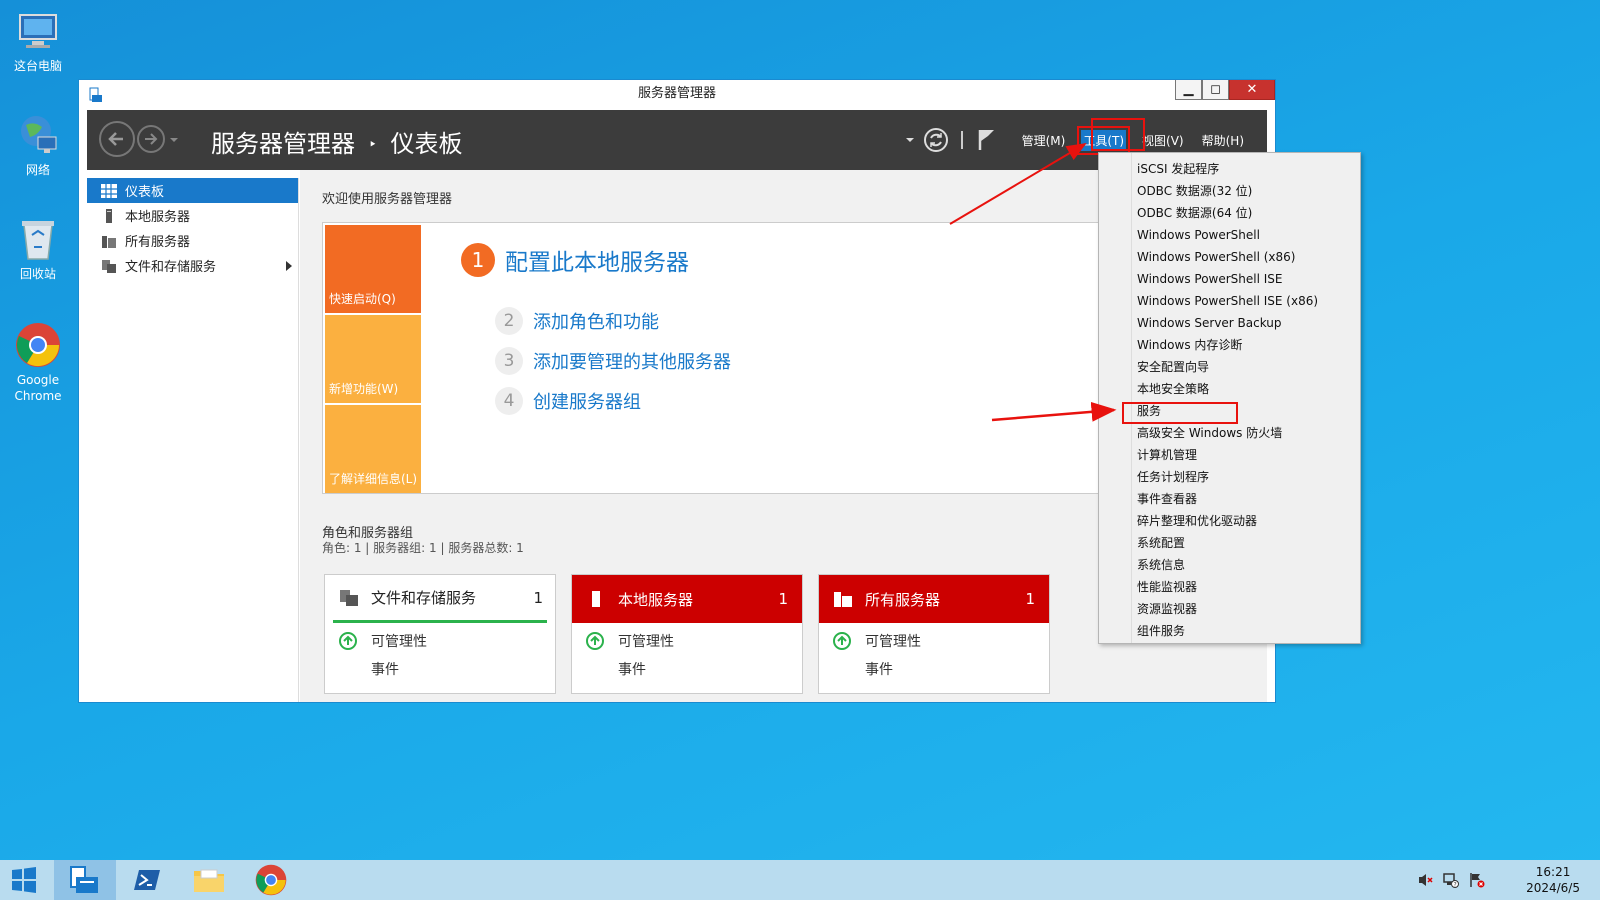  What do you see at coordinates (1229, 631) in the screenshot?
I see `tools-menu-item: 组件服务` at bounding box center [1229, 631].